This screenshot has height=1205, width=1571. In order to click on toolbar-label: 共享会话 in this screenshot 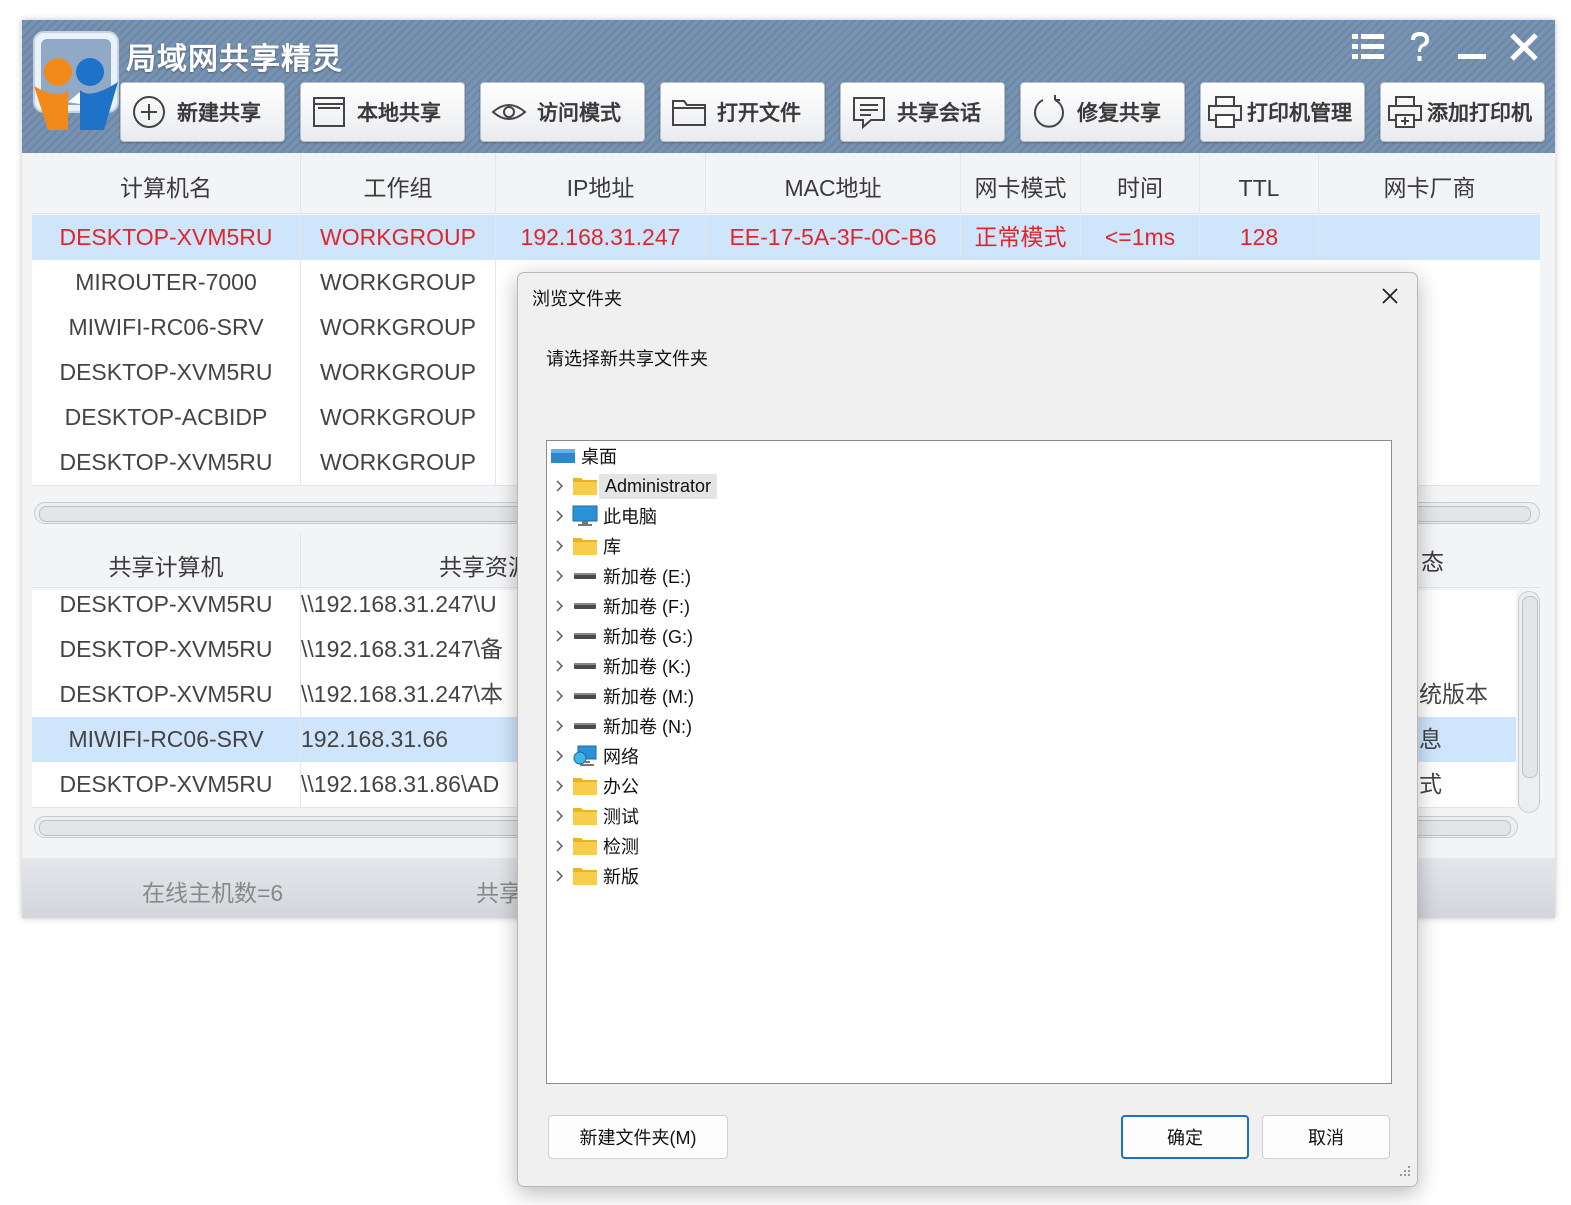, I will do `click(939, 113)`.